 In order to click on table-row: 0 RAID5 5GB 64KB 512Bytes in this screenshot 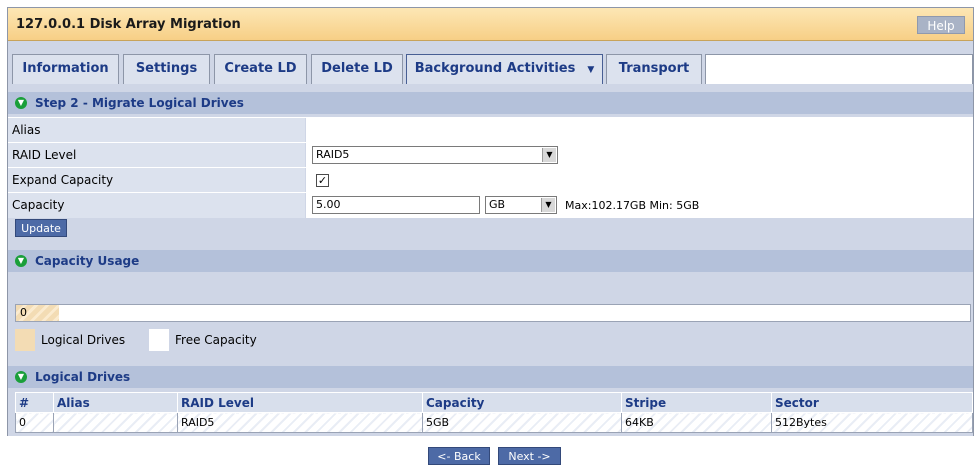, I will do `click(494, 422)`.